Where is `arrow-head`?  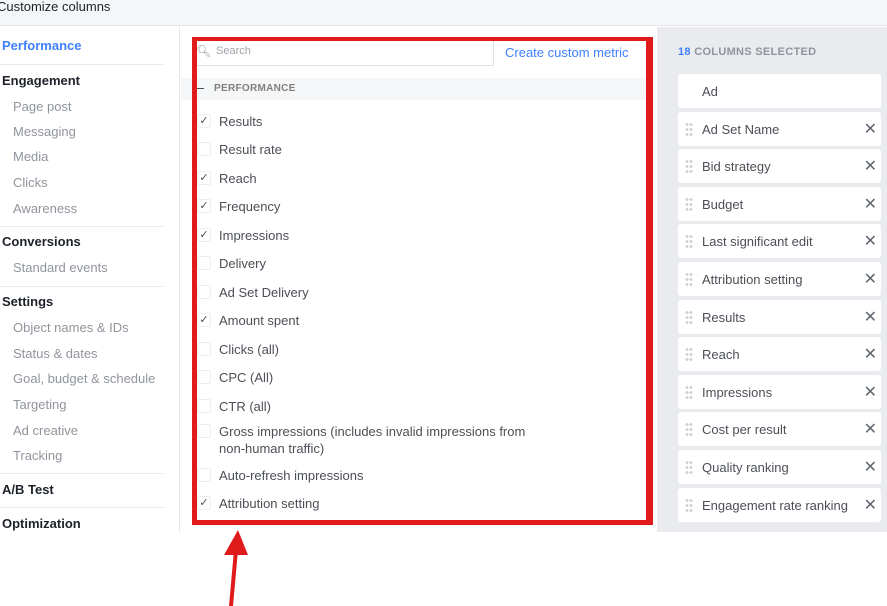
arrow-head is located at coordinates (236, 542).